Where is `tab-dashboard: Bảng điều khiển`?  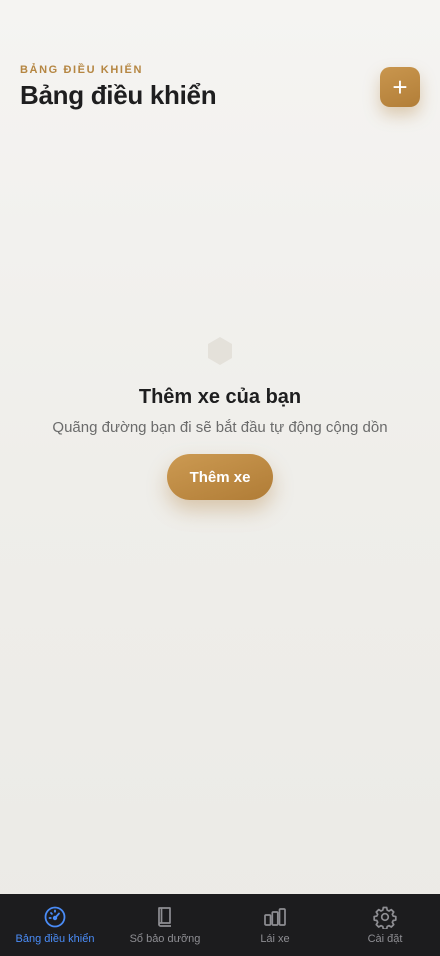
tab-dashboard: Bảng điều khiển is located at coordinates (55, 925).